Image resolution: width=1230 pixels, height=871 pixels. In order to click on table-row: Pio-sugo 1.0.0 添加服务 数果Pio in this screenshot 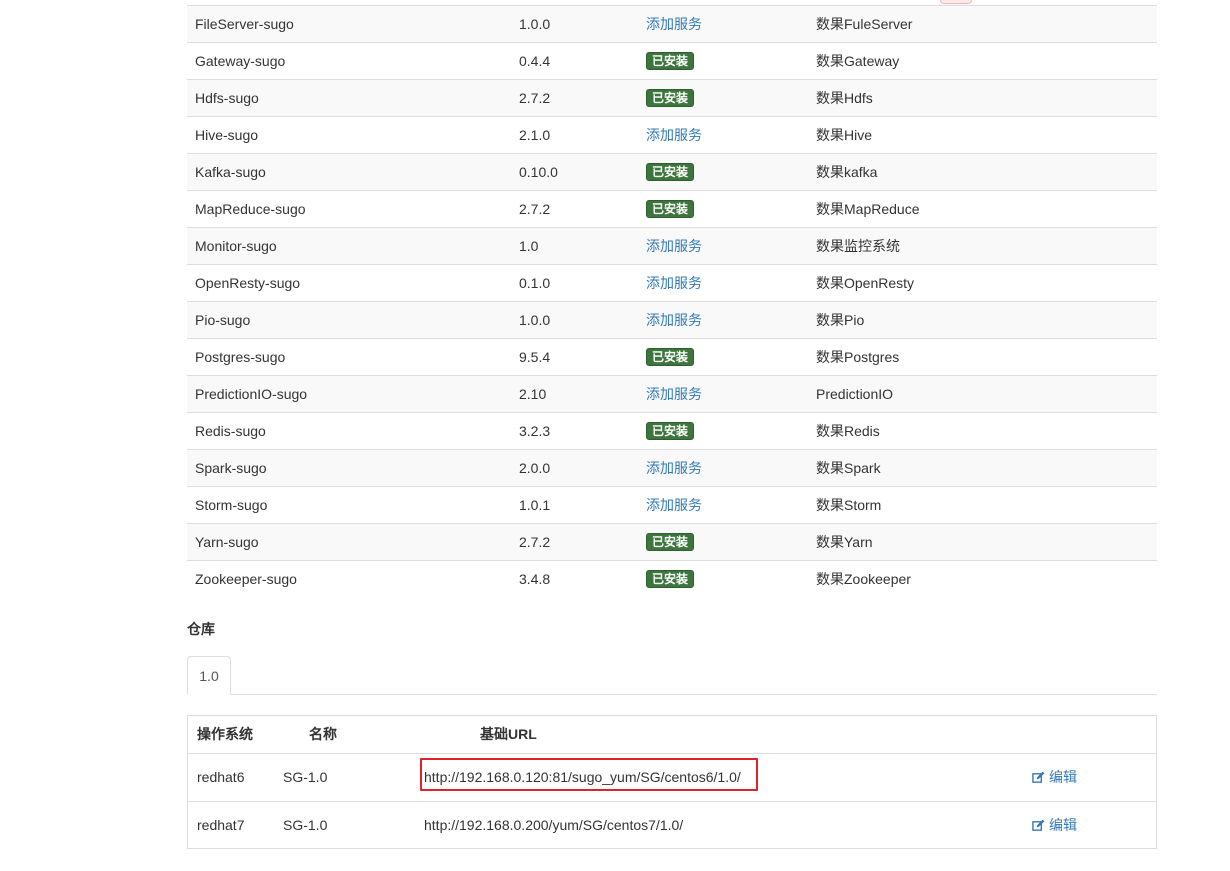, I will do `click(672, 320)`.